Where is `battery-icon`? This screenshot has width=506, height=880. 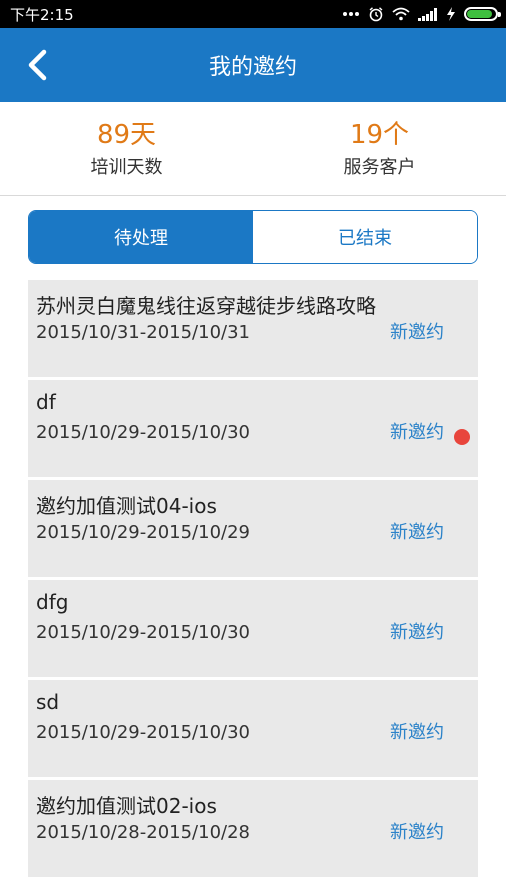 battery-icon is located at coordinates (482, 14).